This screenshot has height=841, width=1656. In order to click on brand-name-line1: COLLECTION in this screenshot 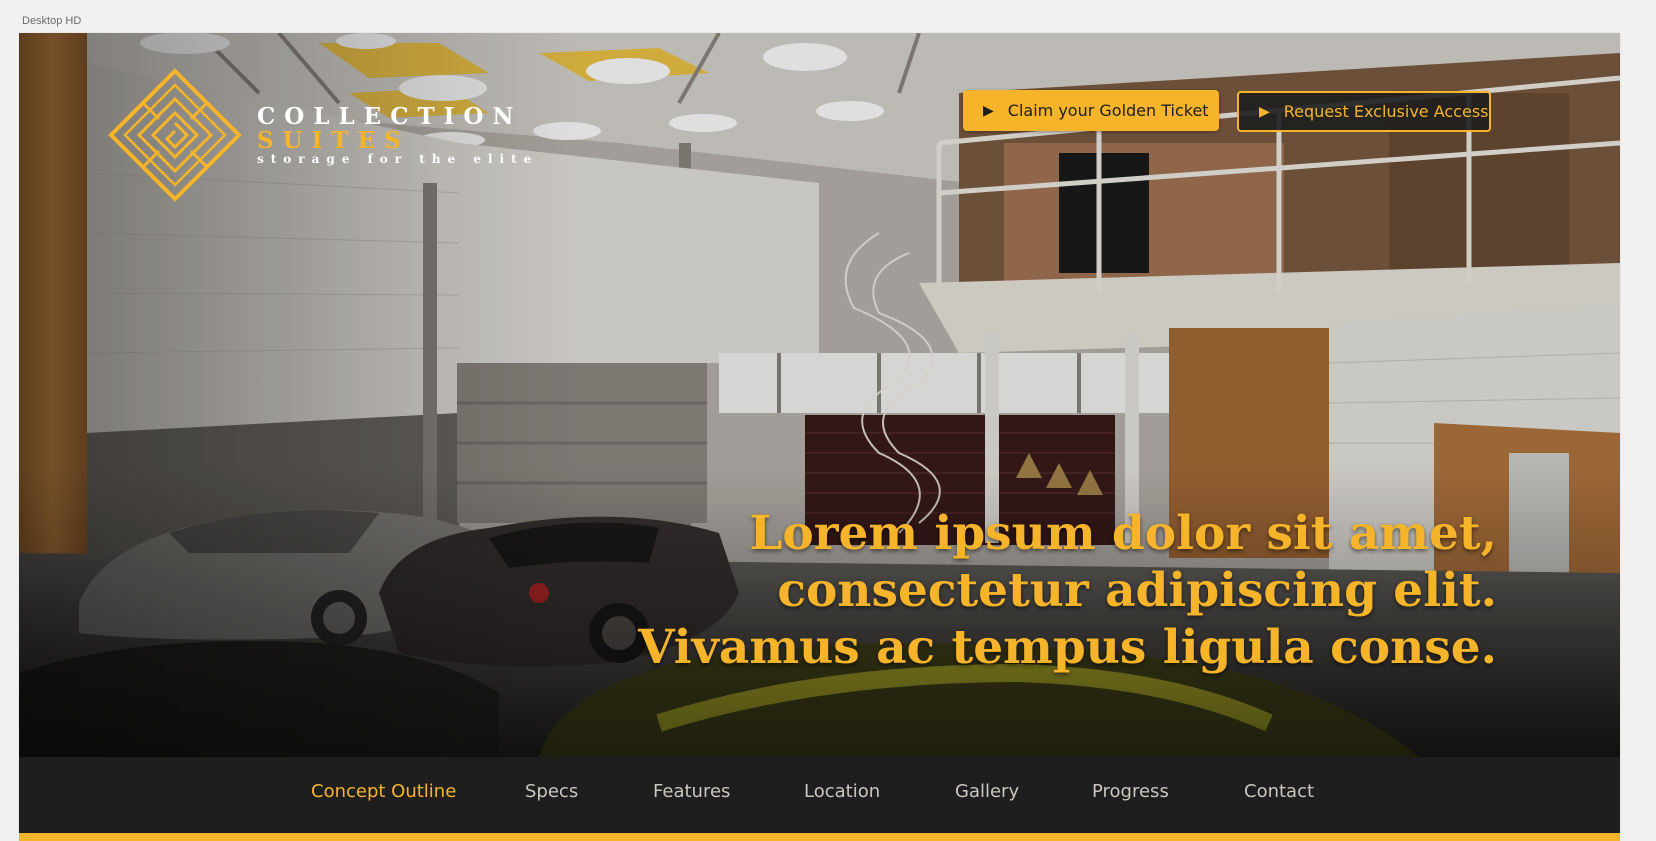, I will do `click(390, 116)`.